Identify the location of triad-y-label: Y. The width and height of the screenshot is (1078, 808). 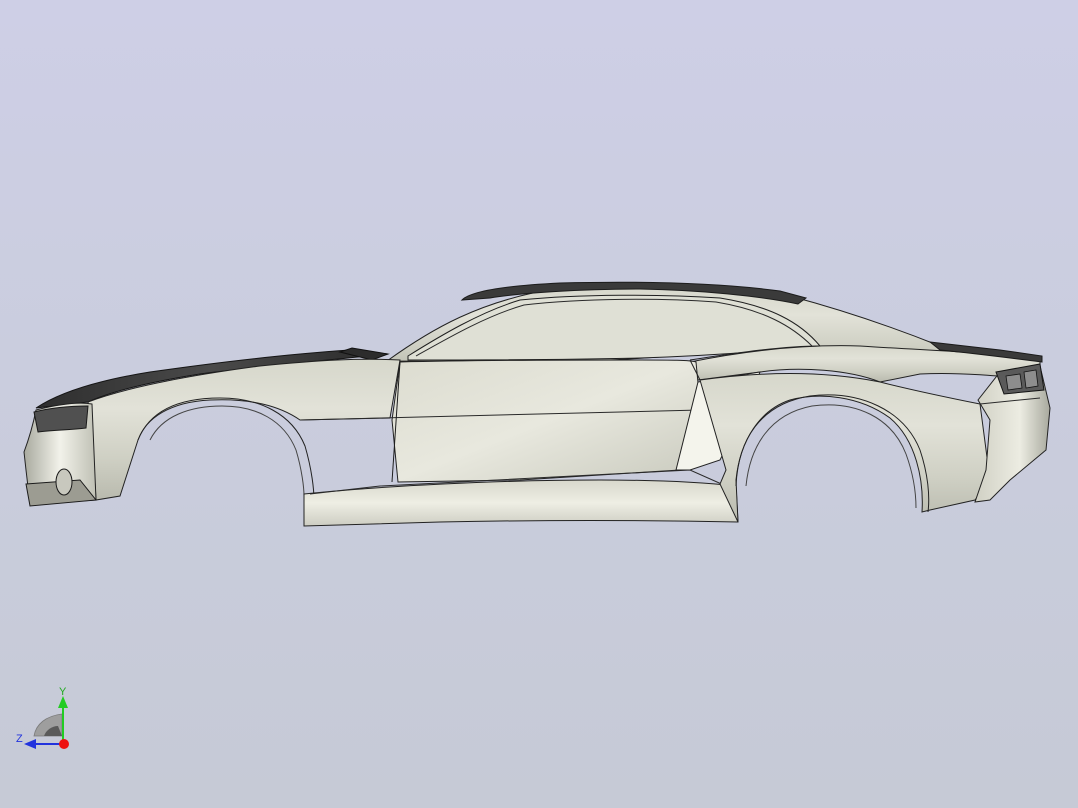
(63, 692).